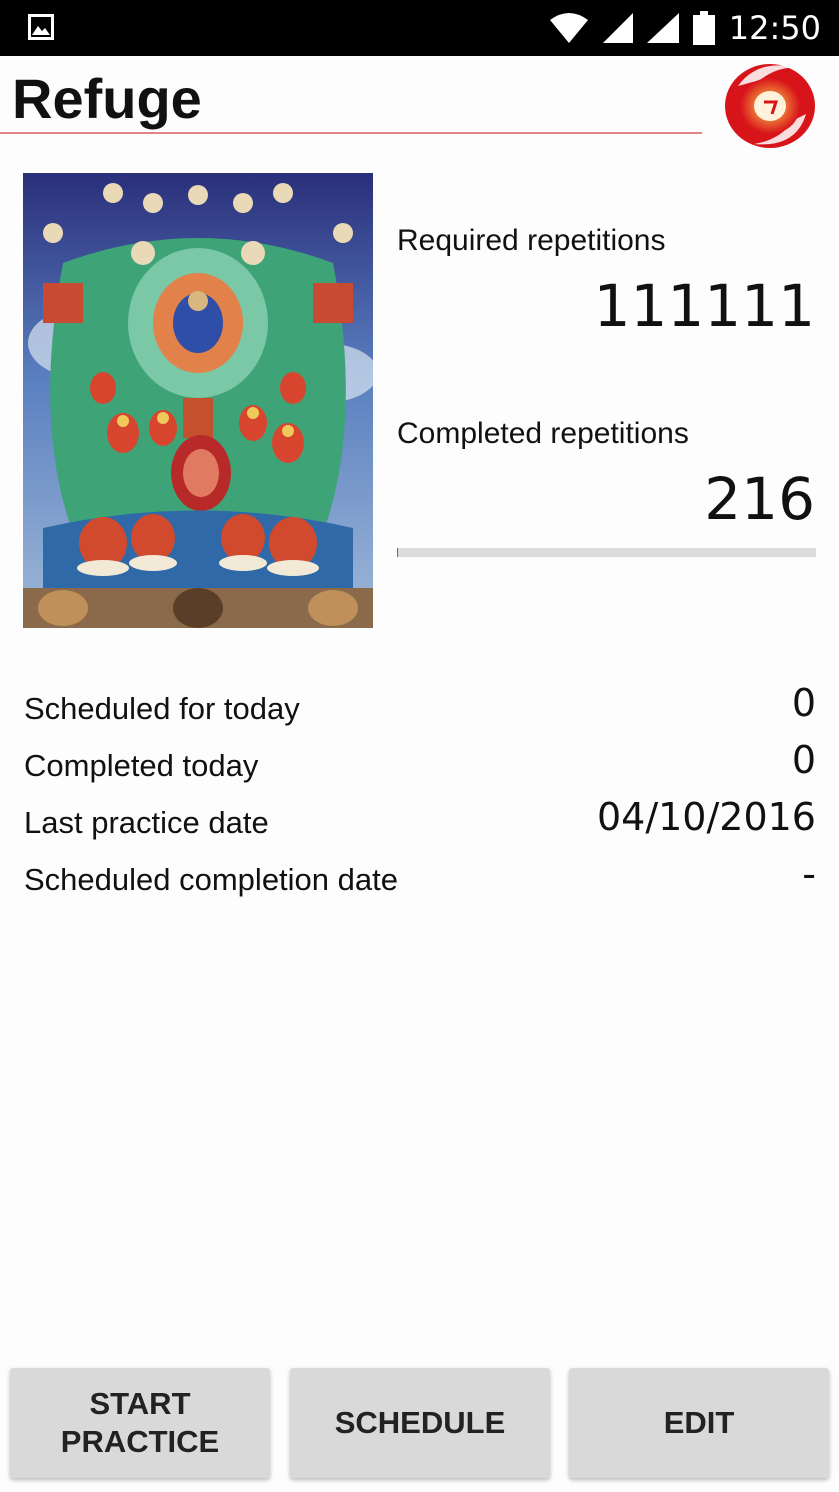 The height and width of the screenshot is (1492, 839). I want to click on gallery-notification-icon, so click(41, 27).